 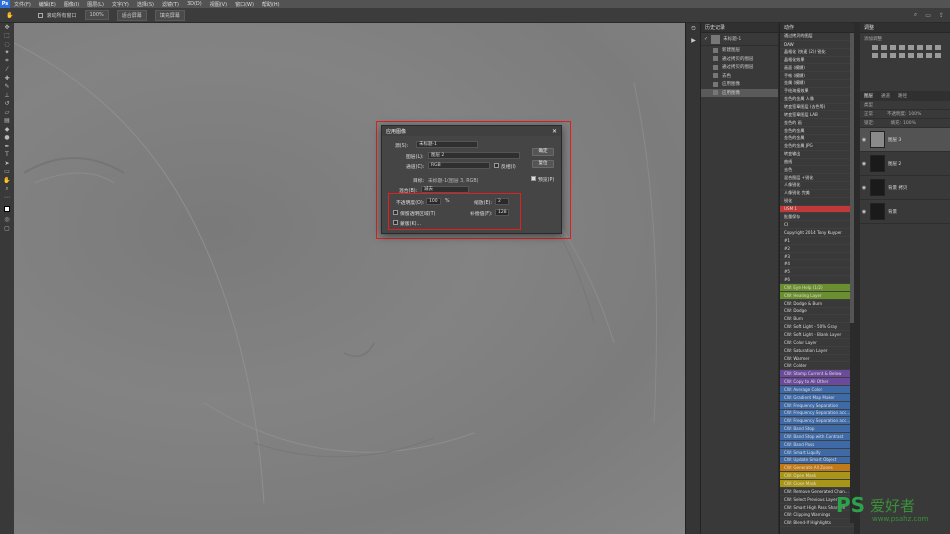 I want to click on action-item: 金色的 画, so click(x=817, y=123).